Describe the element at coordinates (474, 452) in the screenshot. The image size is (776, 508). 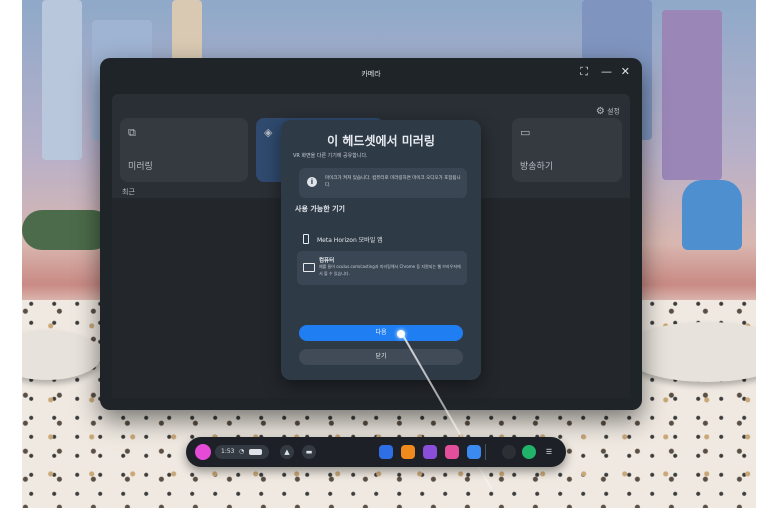
I see `app-icon-browser` at that location.